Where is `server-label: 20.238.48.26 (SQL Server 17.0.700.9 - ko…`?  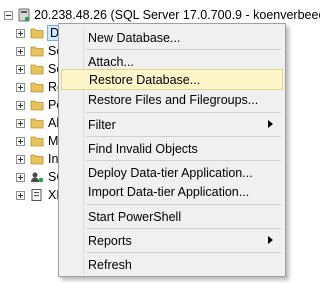
server-label: 20.238.48.26 (SQL Server 17.0.700.9 - ko… is located at coordinates (177, 15).